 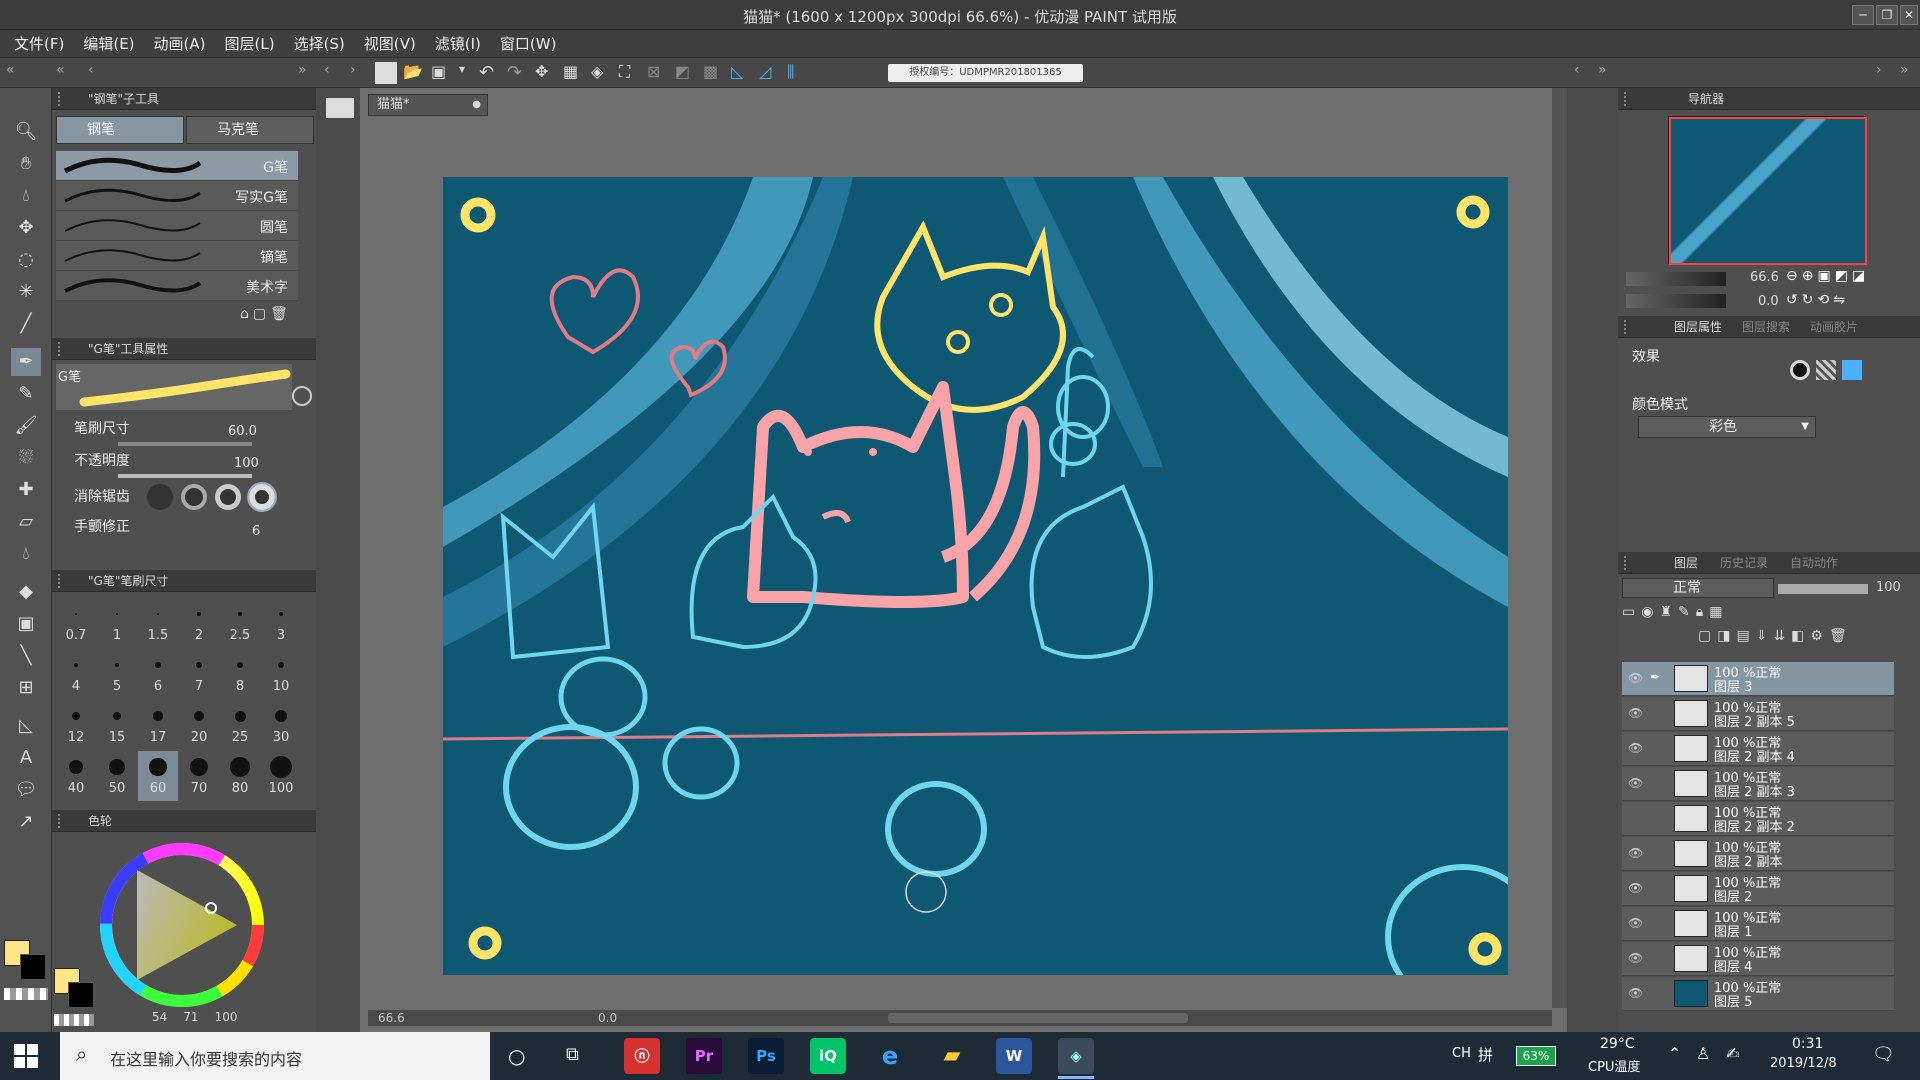 What do you see at coordinates (158, 623) in the screenshot?
I see `brush-size-option: 1.5` at bounding box center [158, 623].